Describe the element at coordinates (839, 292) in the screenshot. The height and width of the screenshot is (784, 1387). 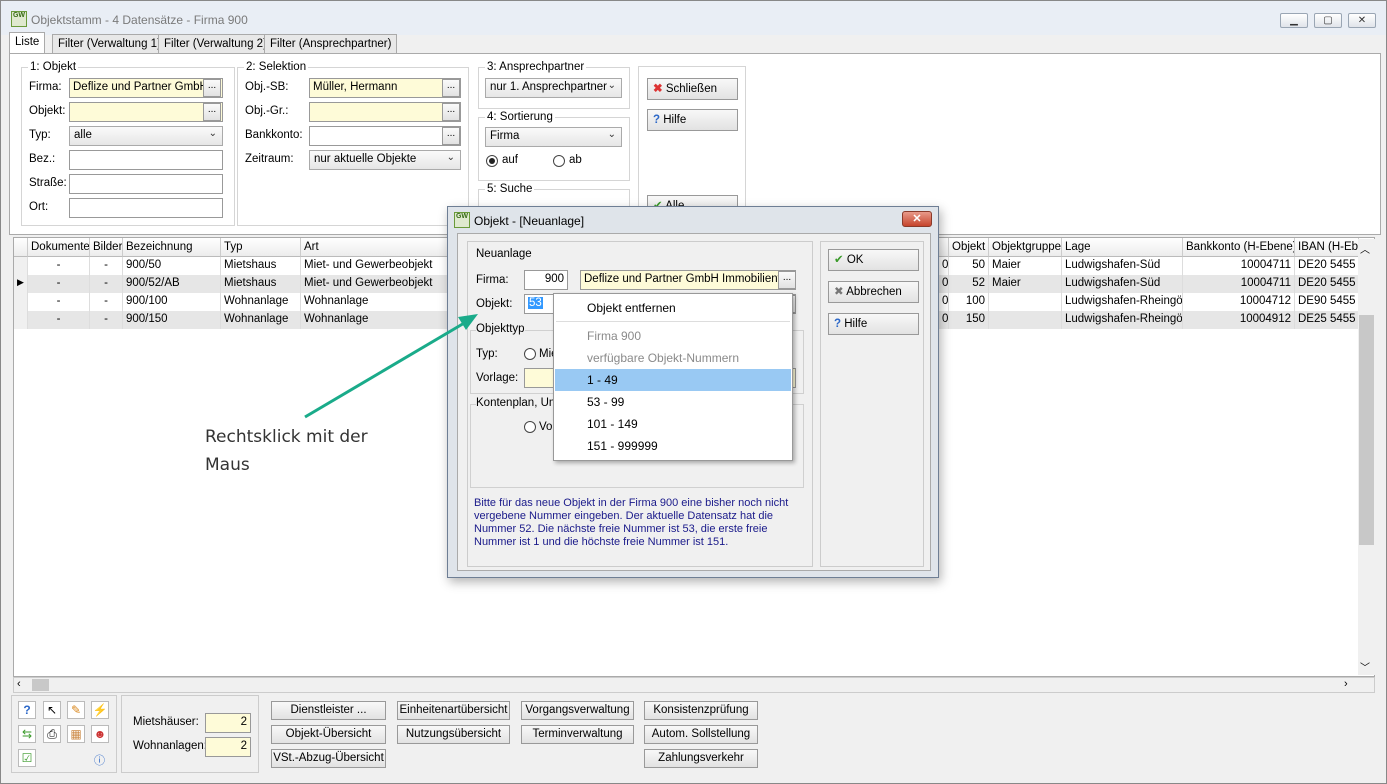
I see `cancel-icon: ✖` at that location.